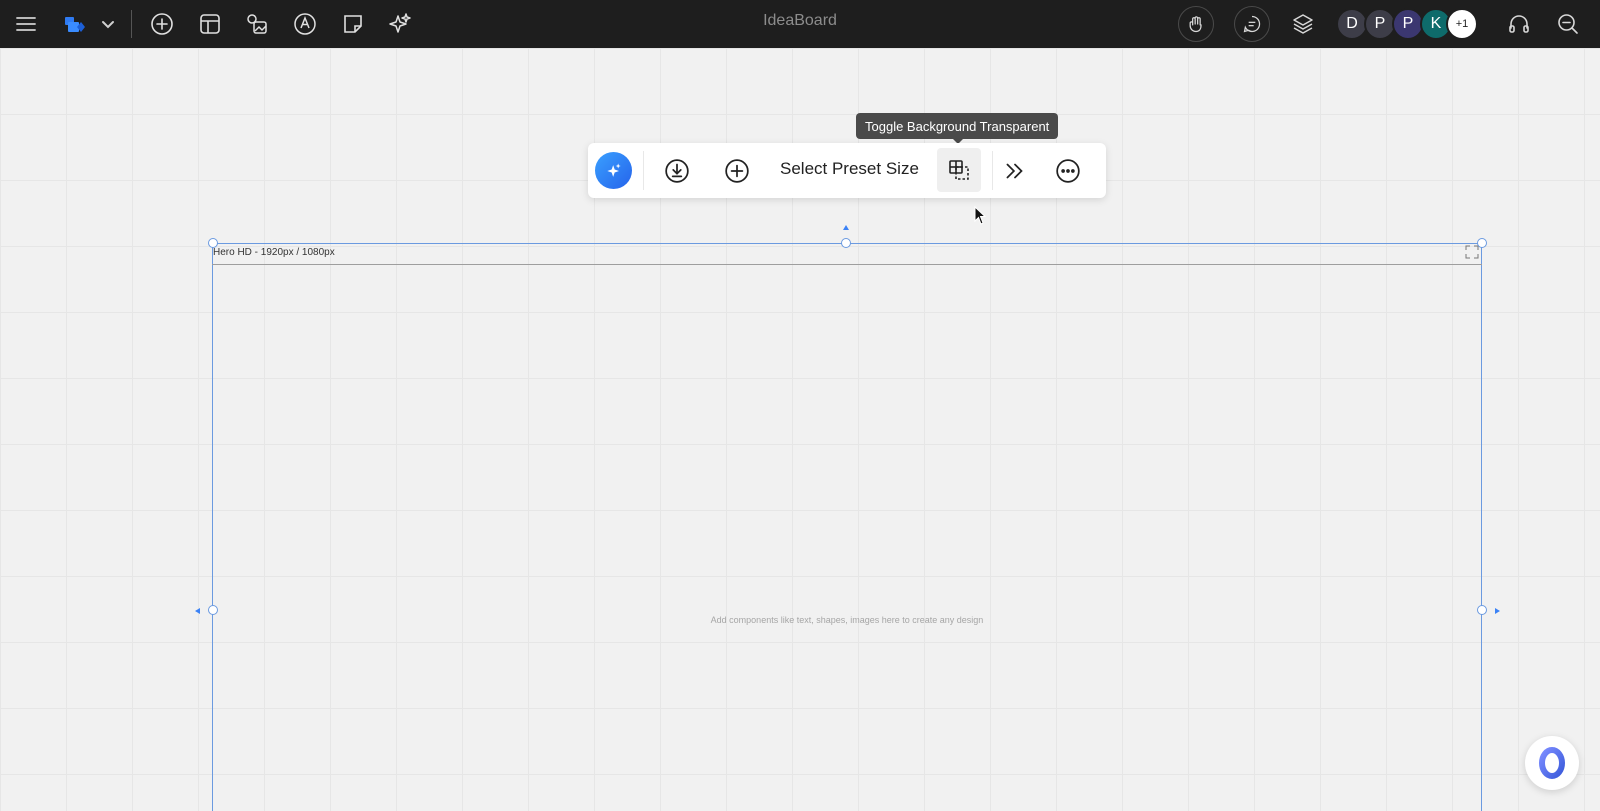 The height and width of the screenshot is (811, 1600). I want to click on comment-icon, so click(1252, 24).